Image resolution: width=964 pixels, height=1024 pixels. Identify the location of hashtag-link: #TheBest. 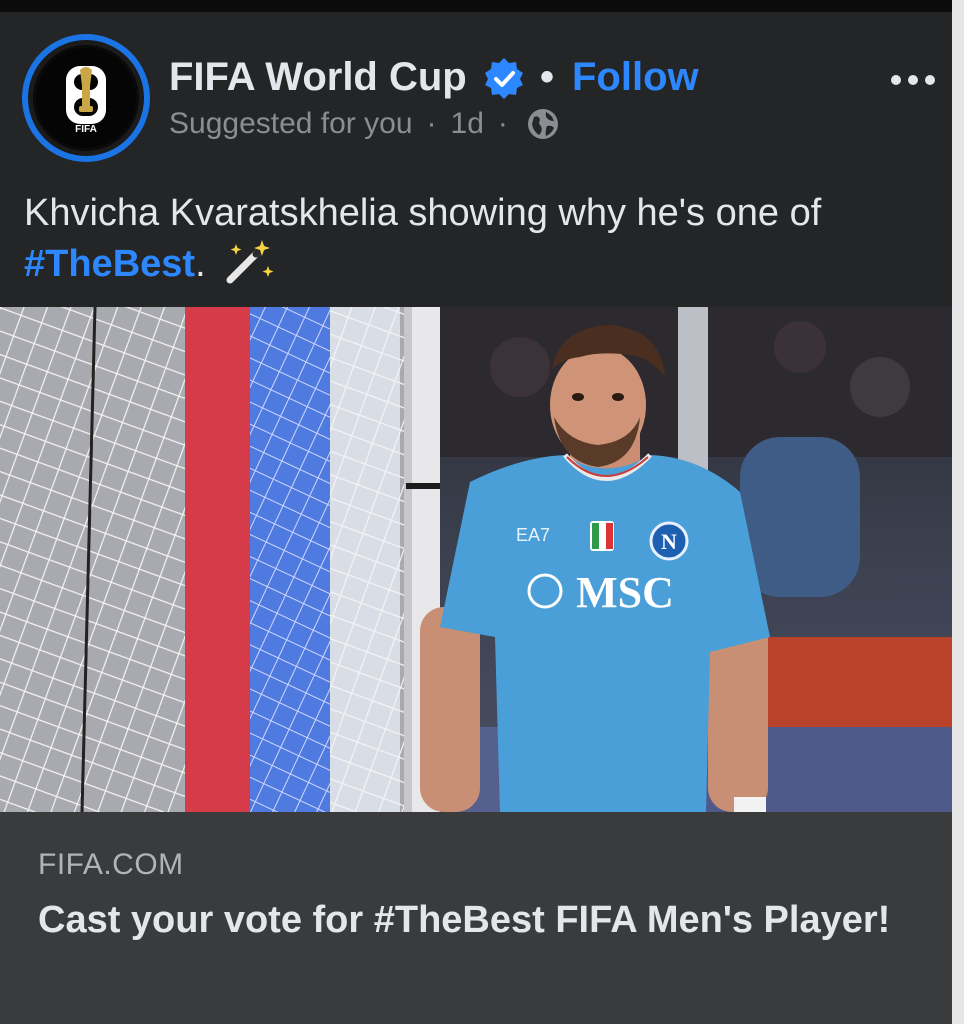
(109, 264).